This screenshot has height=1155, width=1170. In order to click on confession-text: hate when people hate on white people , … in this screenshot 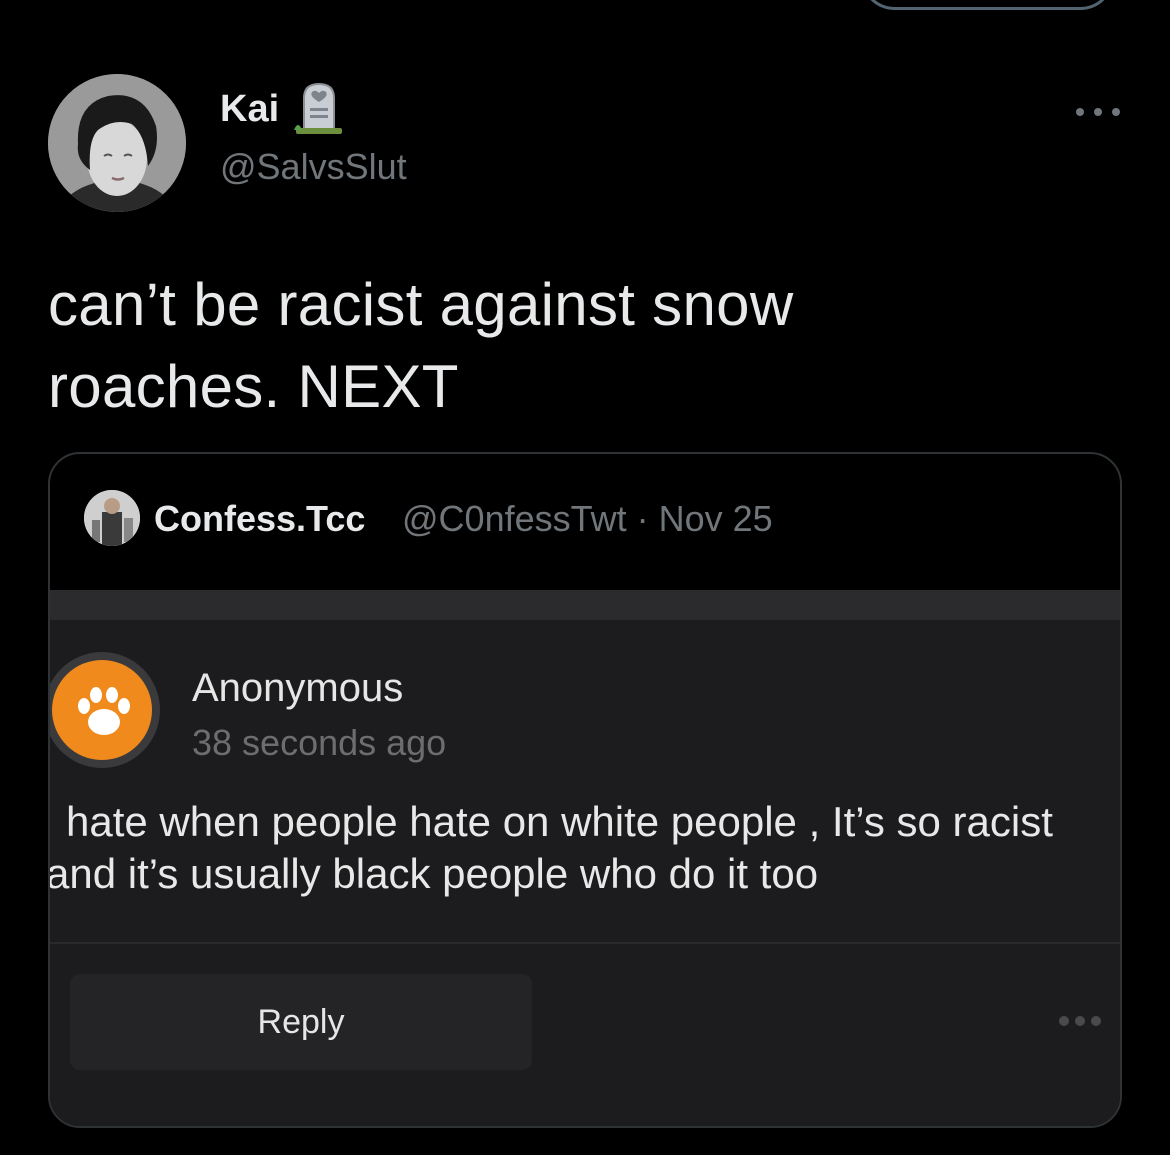, I will do `click(584, 848)`.